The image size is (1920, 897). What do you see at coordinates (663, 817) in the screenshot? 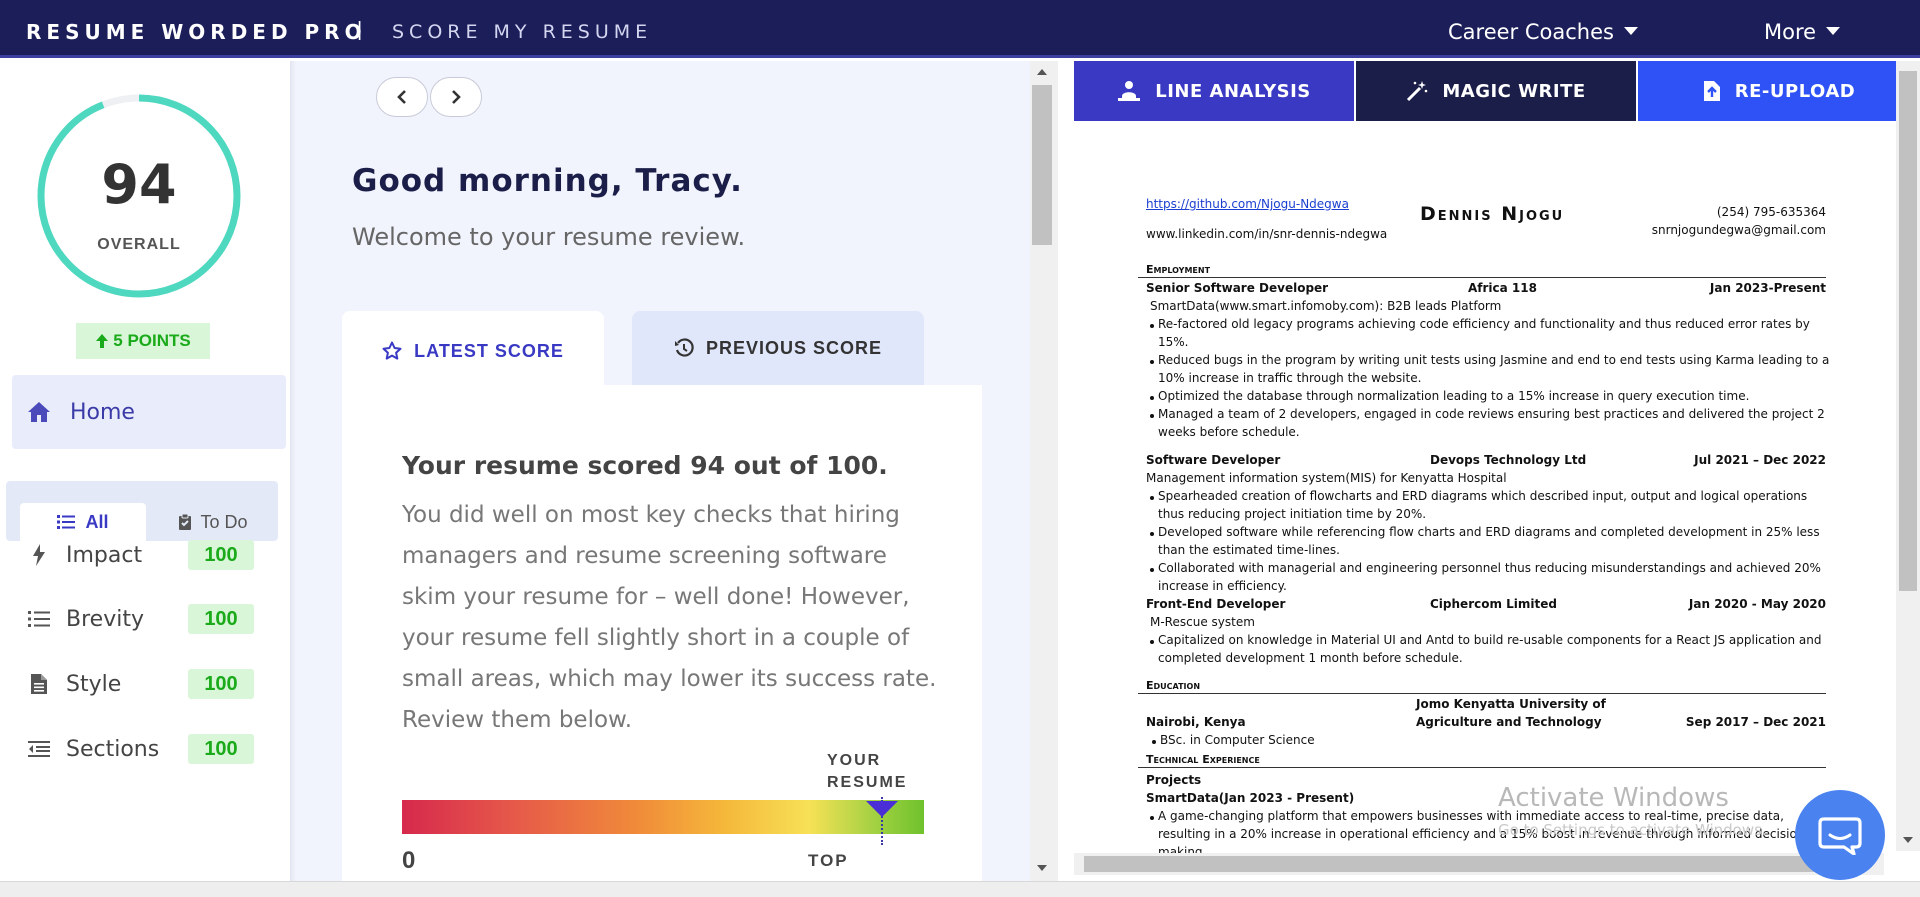
I see `score-range-bar` at bounding box center [663, 817].